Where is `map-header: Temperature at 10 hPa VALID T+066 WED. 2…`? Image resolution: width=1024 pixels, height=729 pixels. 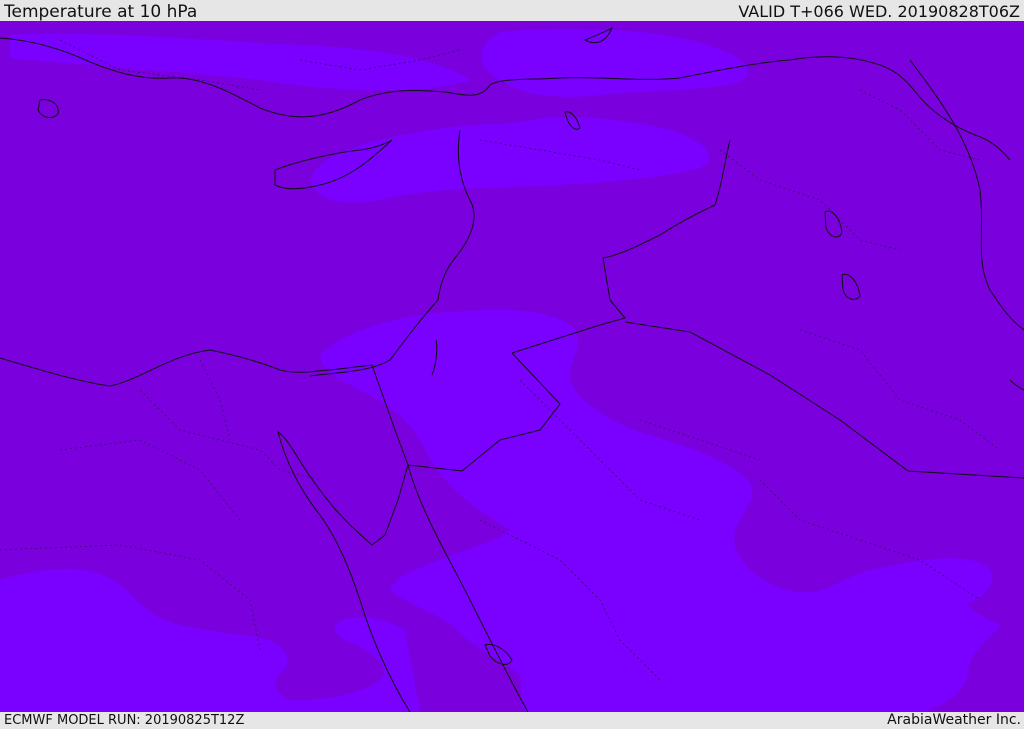
map-header: Temperature at 10 hPa VALID T+066 WED. 2… is located at coordinates (512, 10).